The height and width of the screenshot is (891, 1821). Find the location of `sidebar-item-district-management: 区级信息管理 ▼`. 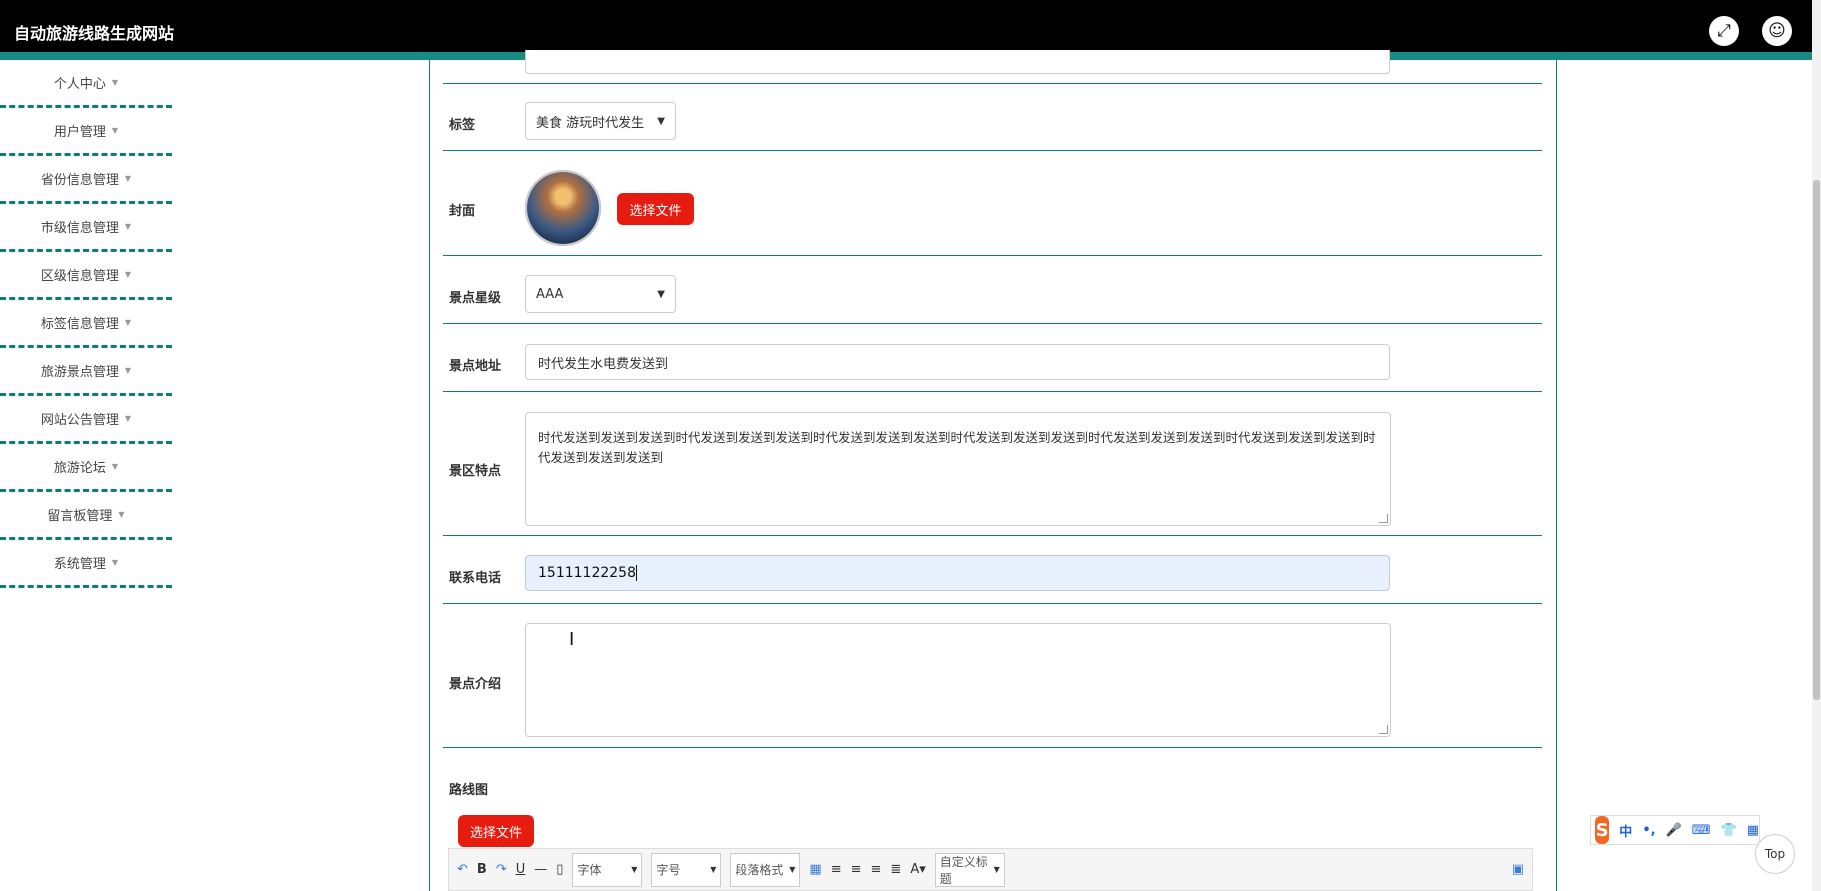

sidebar-item-district-management: 区级信息管理 ▼ is located at coordinates (86, 276).